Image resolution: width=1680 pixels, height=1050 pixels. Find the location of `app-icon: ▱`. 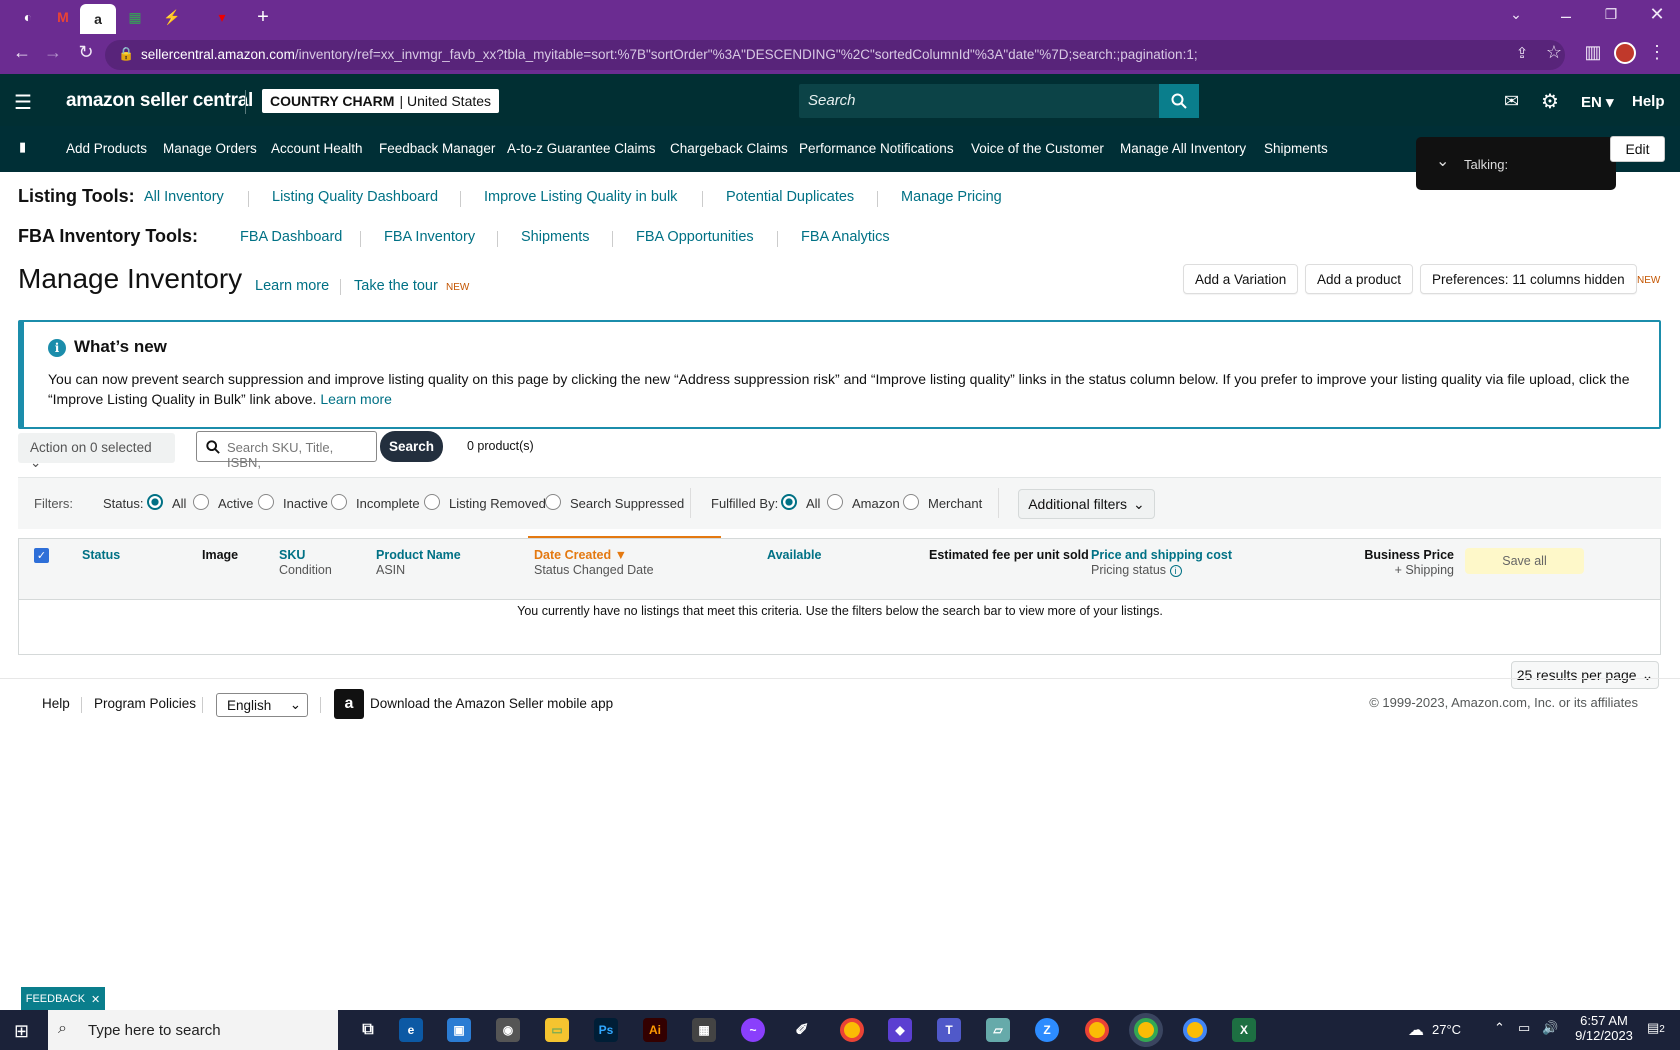

app-icon: ▱ is located at coordinates (998, 1030).